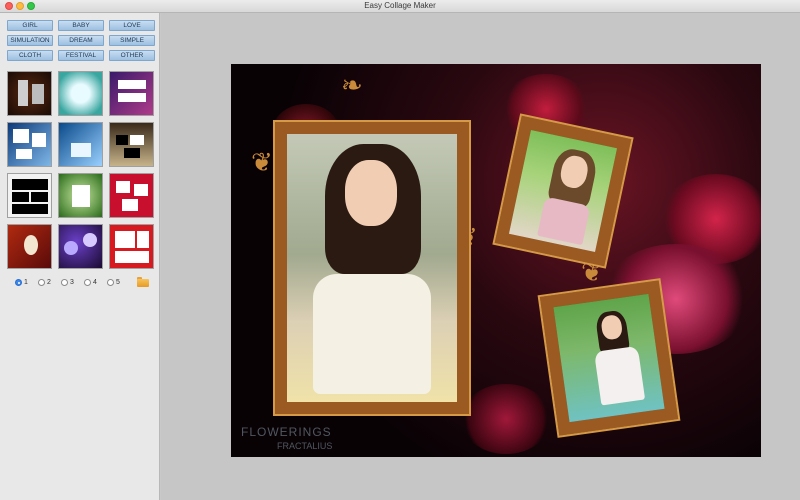 This screenshot has height=500, width=800. I want to click on page-radio-label: 4, so click(95, 282).